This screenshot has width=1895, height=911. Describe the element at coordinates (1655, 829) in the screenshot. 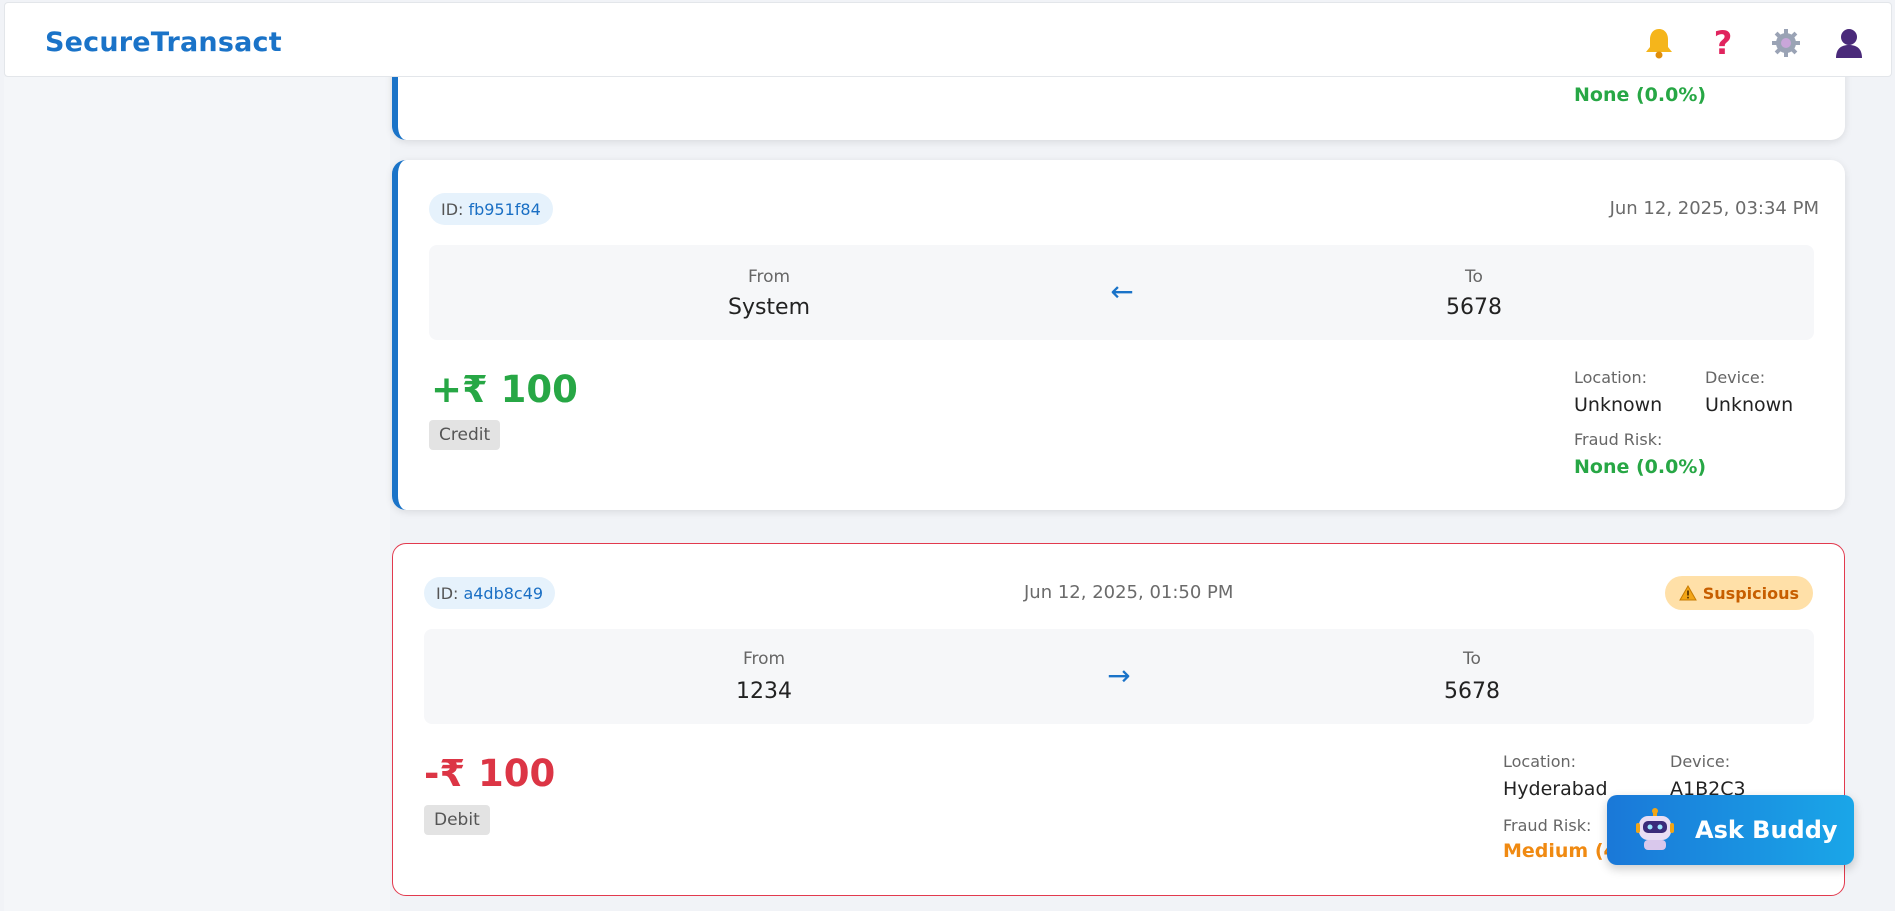

I see `robot-icon` at that location.